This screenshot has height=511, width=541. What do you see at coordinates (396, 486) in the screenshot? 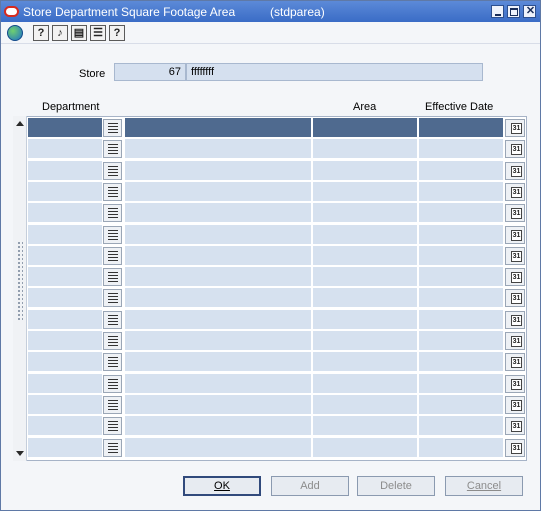
I see `delete-button: Delete` at bounding box center [396, 486].